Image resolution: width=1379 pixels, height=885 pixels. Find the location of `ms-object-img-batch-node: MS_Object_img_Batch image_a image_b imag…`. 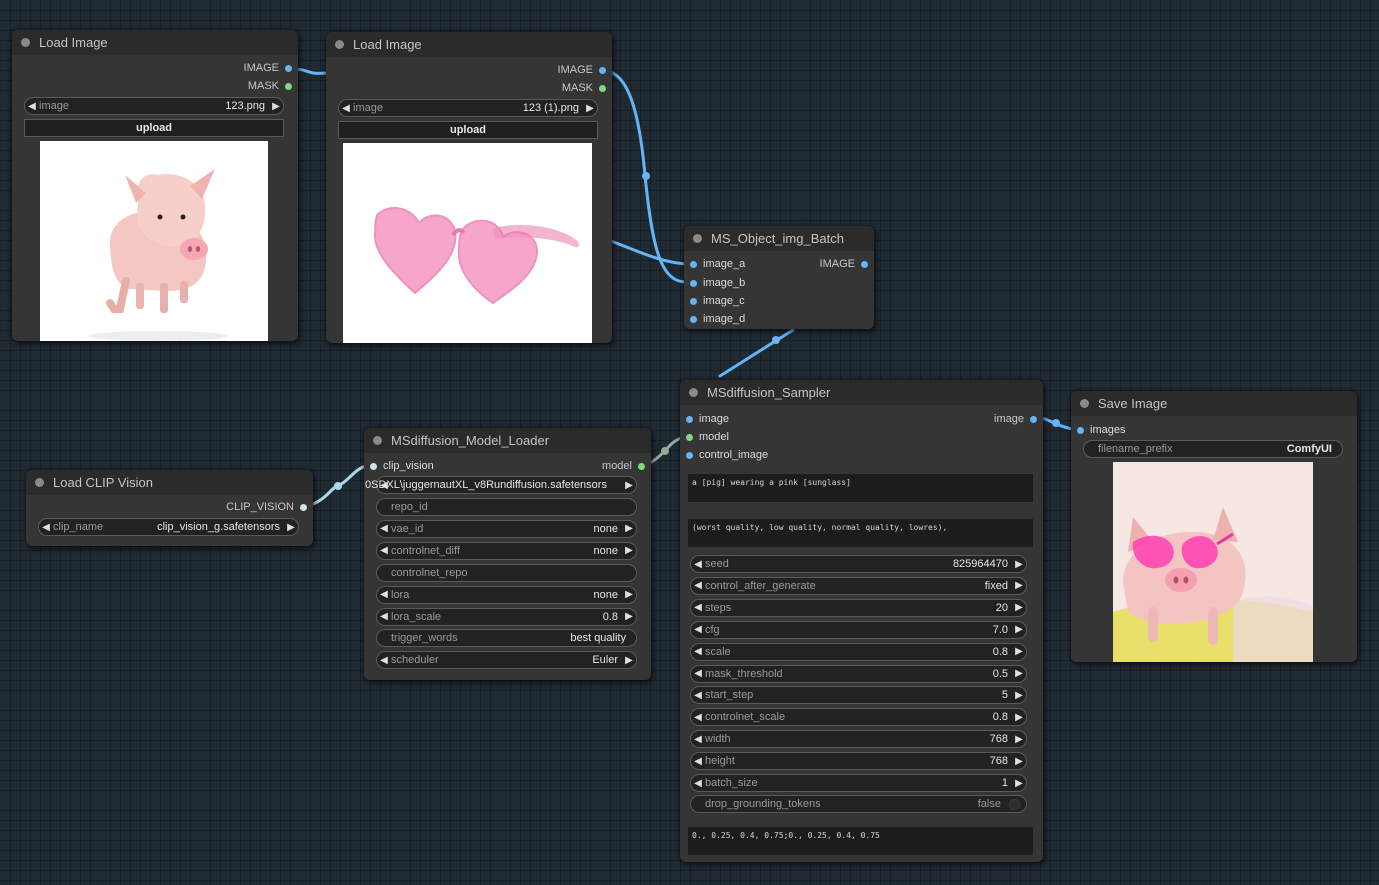

ms-object-img-batch-node: MS_Object_img_Batch image_a image_b imag… is located at coordinates (779, 277).